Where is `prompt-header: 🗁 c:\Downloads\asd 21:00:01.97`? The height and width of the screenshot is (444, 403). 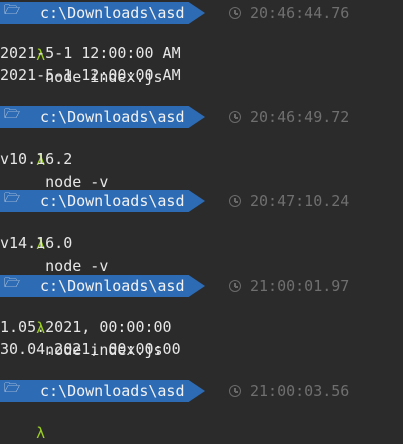
prompt-header: 🗁 c:\Downloads\asd 21:00:01.97 is located at coordinates (201, 286).